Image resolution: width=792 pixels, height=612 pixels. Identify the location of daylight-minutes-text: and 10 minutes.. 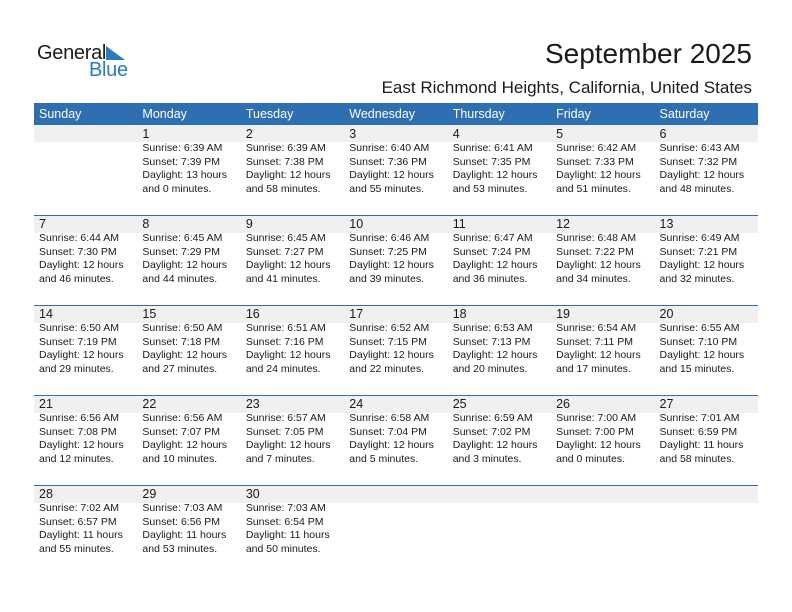
(180, 458).